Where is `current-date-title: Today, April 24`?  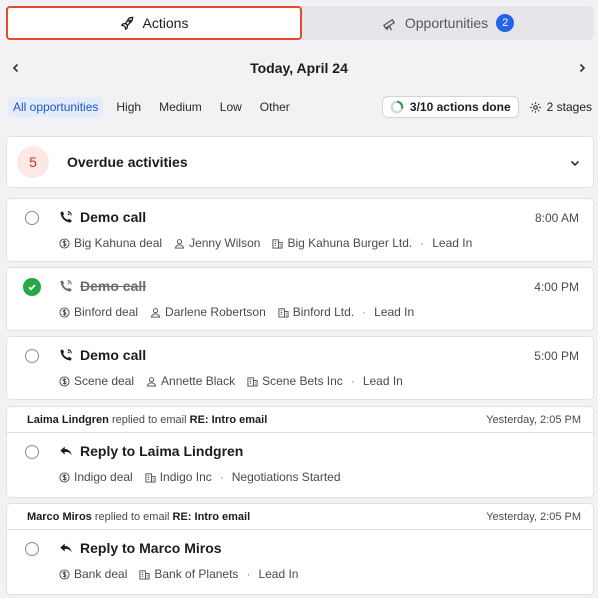 current-date-title: Today, April 24 is located at coordinates (299, 68).